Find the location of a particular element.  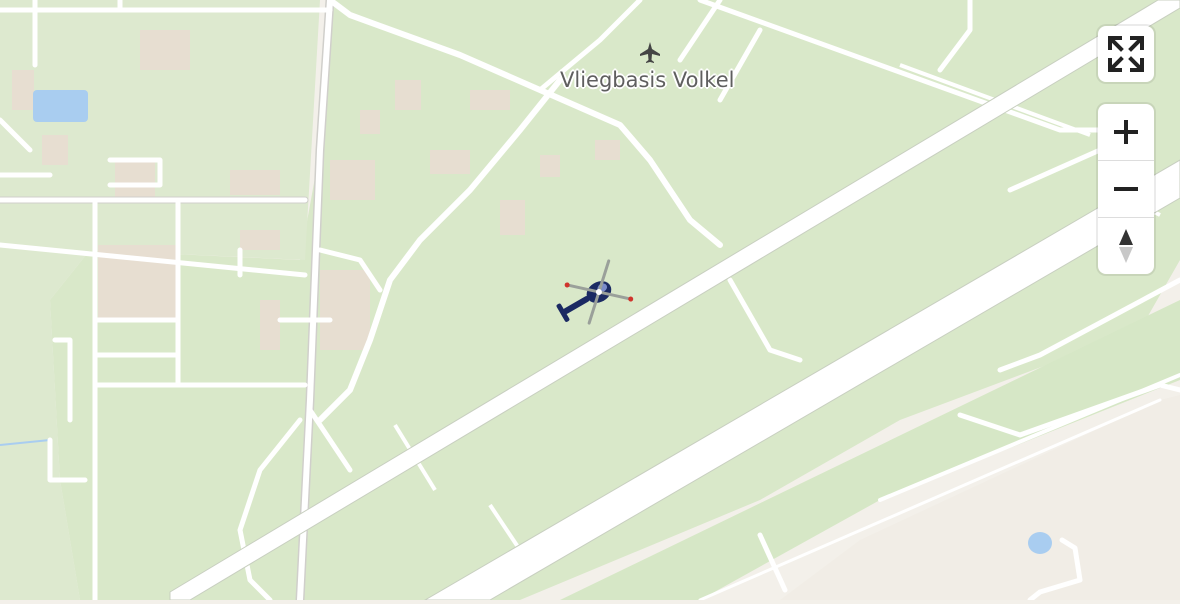

compass-button is located at coordinates (1126, 246).